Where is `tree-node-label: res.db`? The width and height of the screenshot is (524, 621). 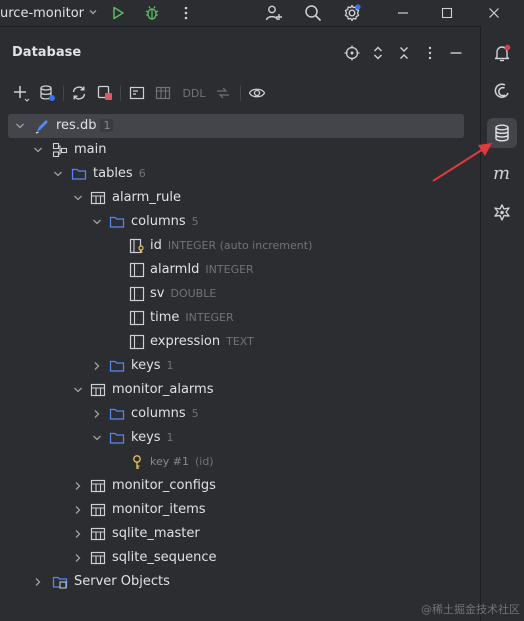 tree-node-label: res.db is located at coordinates (76, 125).